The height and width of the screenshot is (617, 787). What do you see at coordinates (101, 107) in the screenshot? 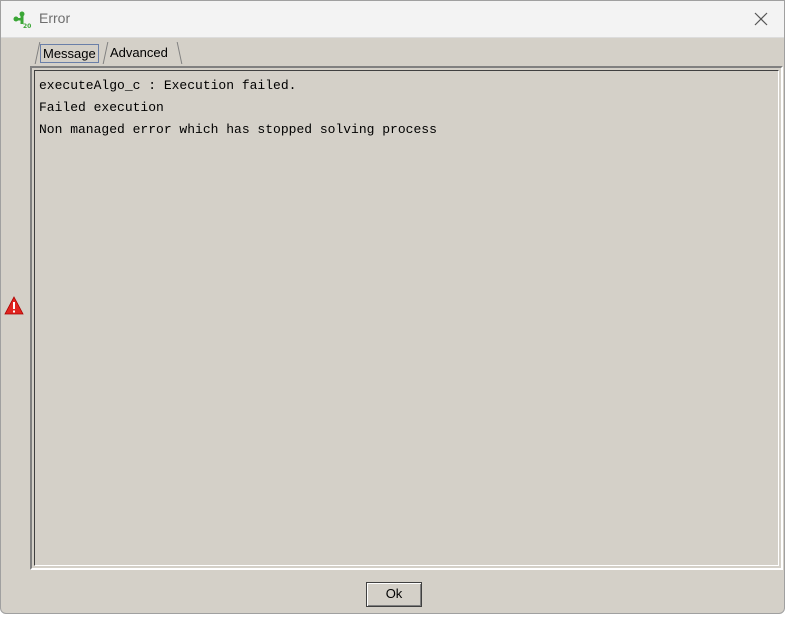
I see `message-line: Failed execution` at bounding box center [101, 107].